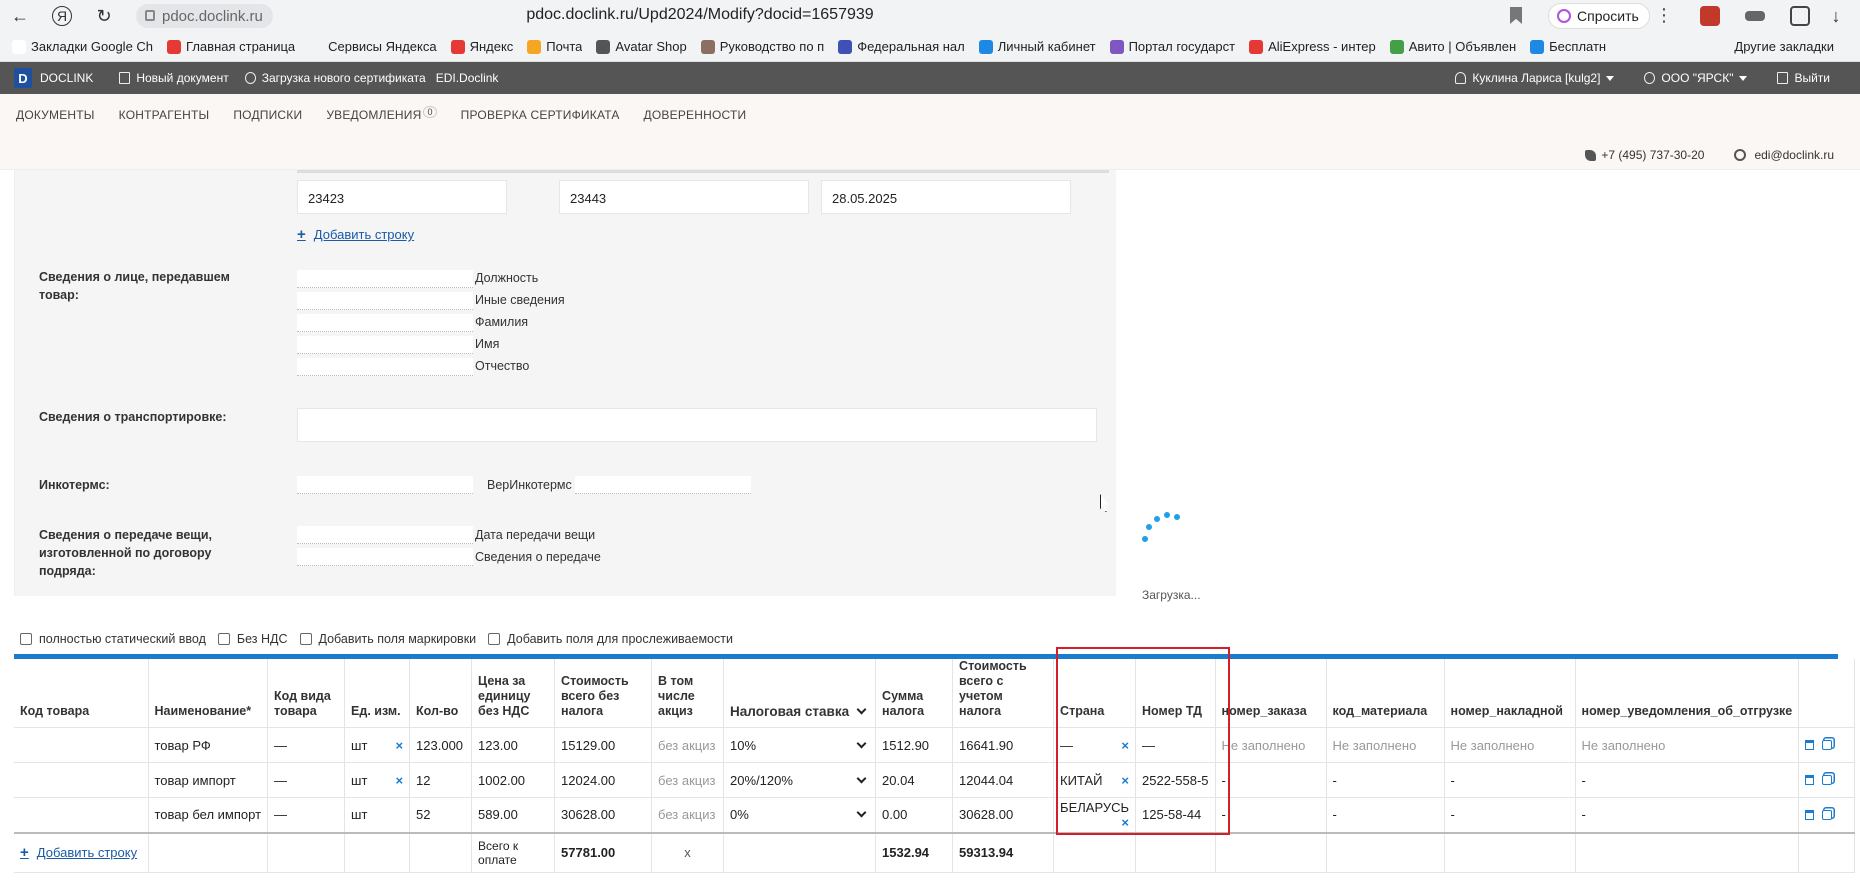 The height and width of the screenshot is (890, 1860). Describe the element at coordinates (1271, 745) in the screenshot. I see `order-cell: Не заполнено` at that location.